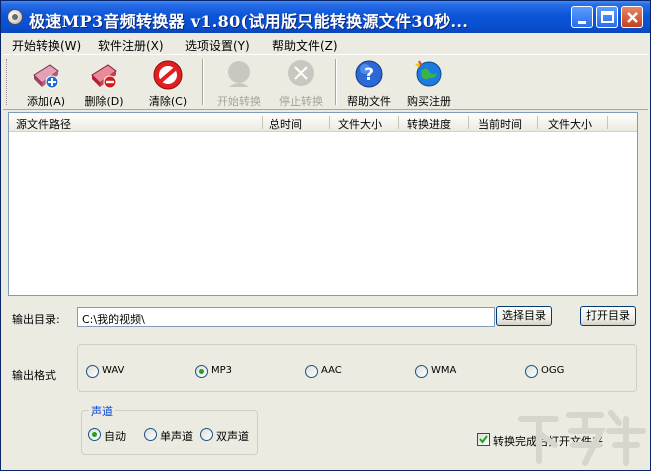  I want to click on channel-legend: 声道, so click(102, 411).